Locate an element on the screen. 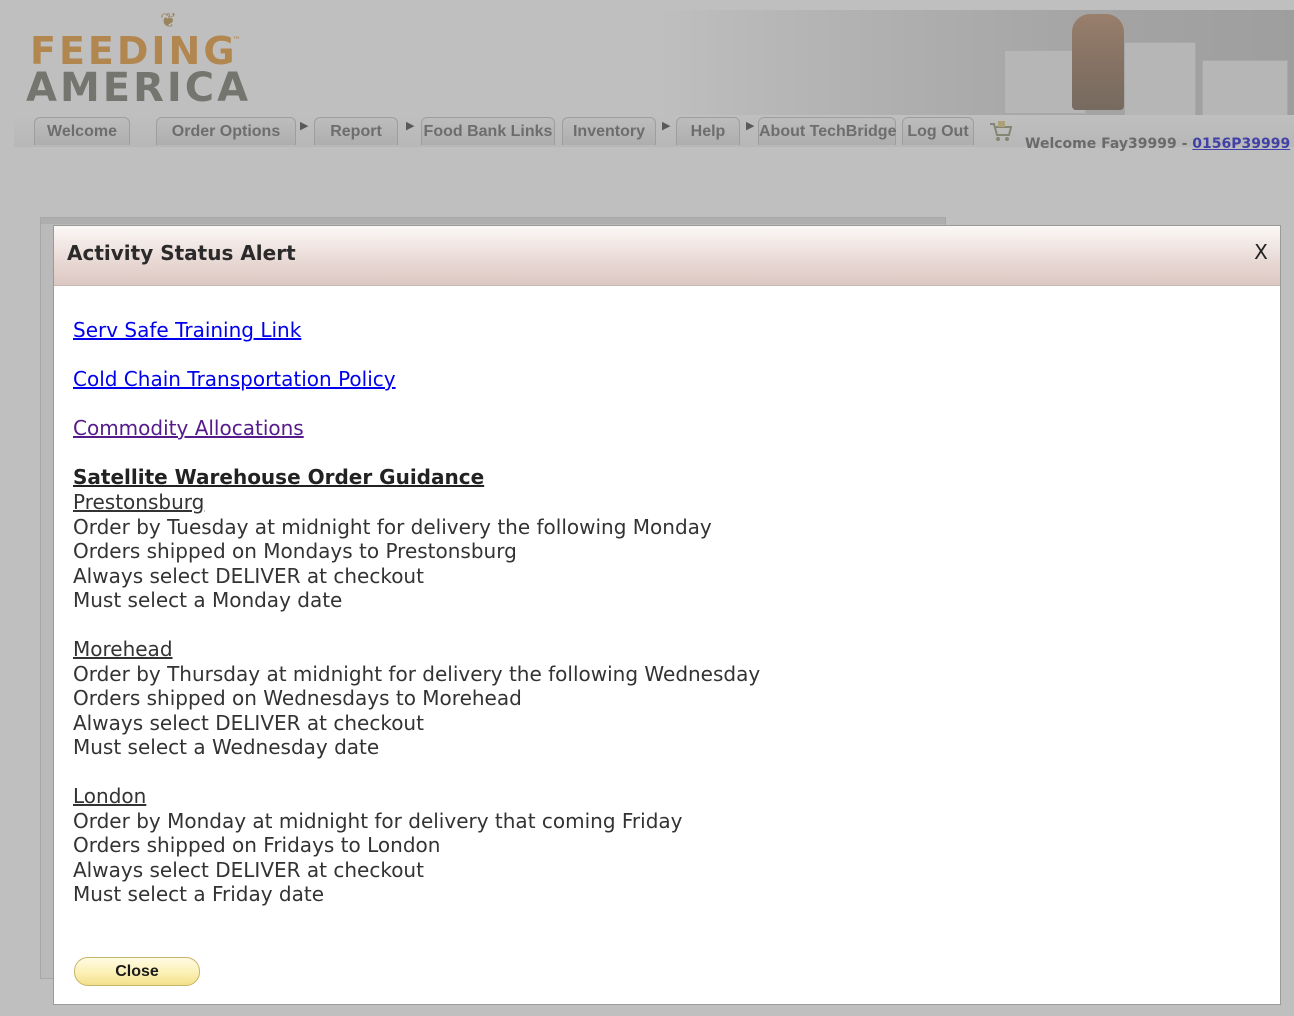 The image size is (1294, 1016). location-line: Orders shipped on Fridays to London is located at coordinates (257, 845).